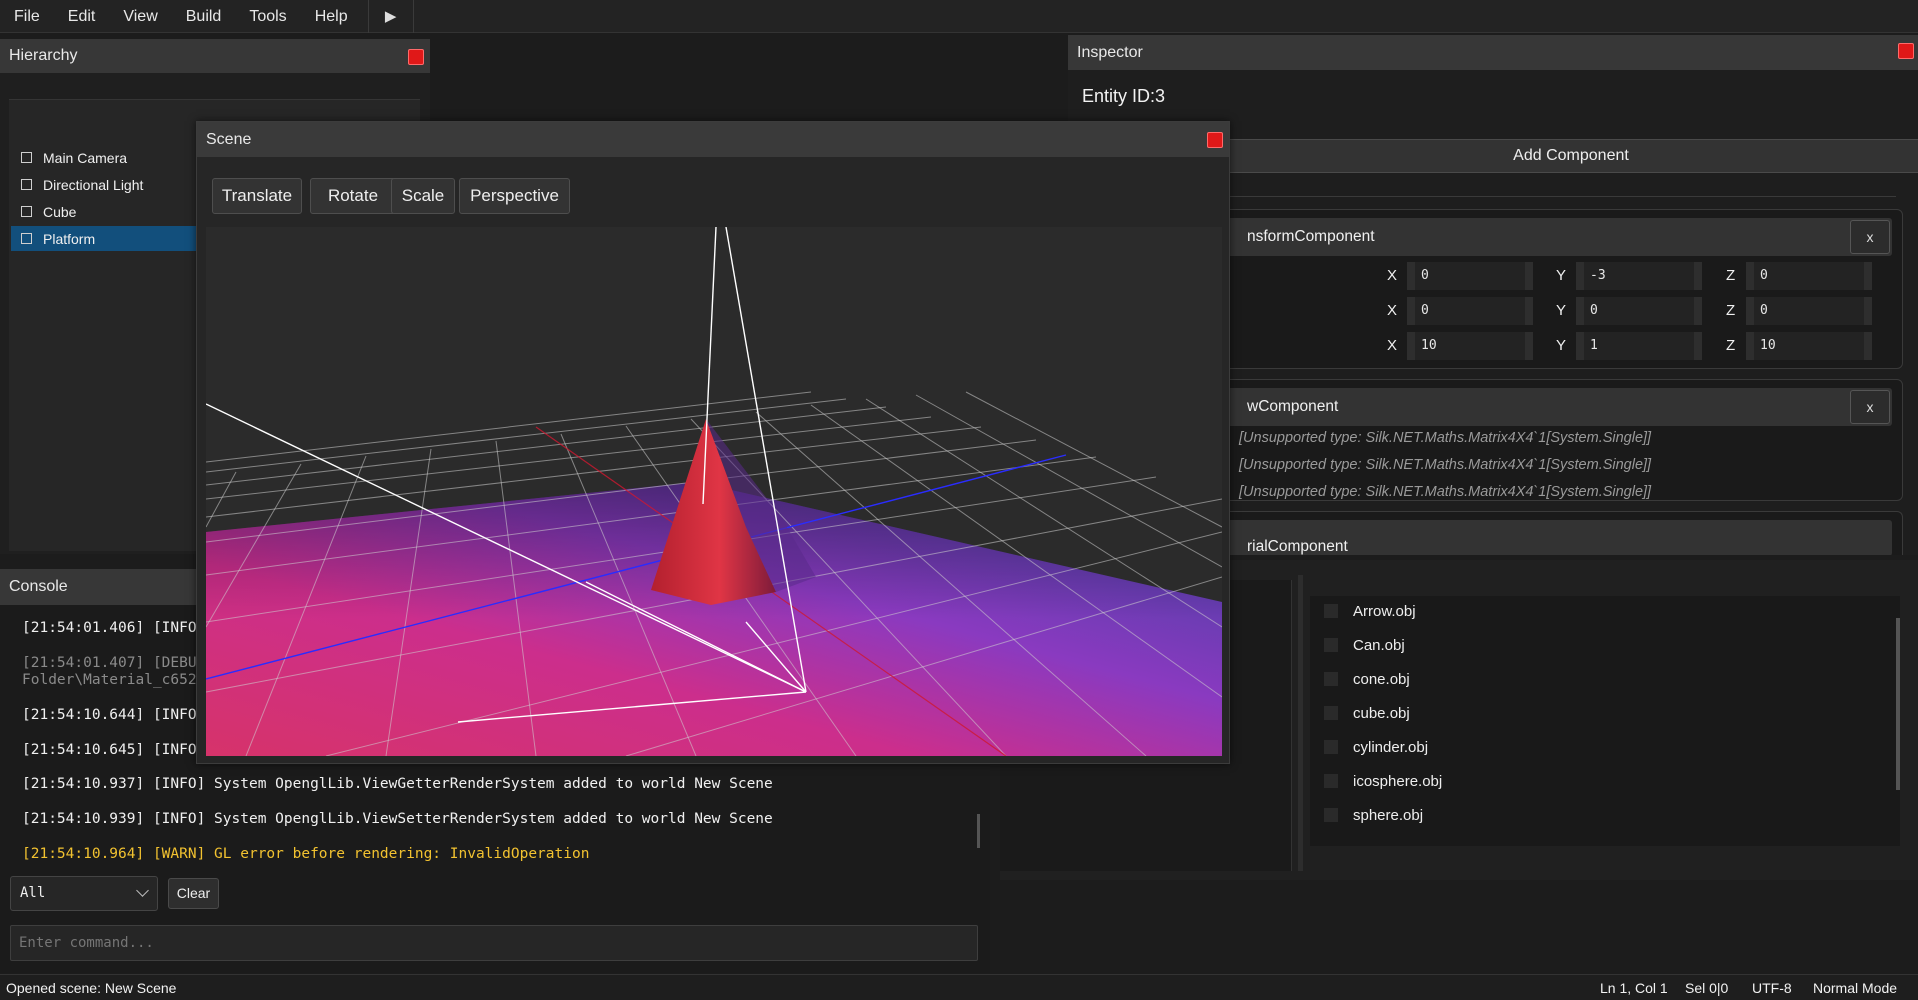  What do you see at coordinates (1215, 140) in the screenshot?
I see `scene-close-button` at bounding box center [1215, 140].